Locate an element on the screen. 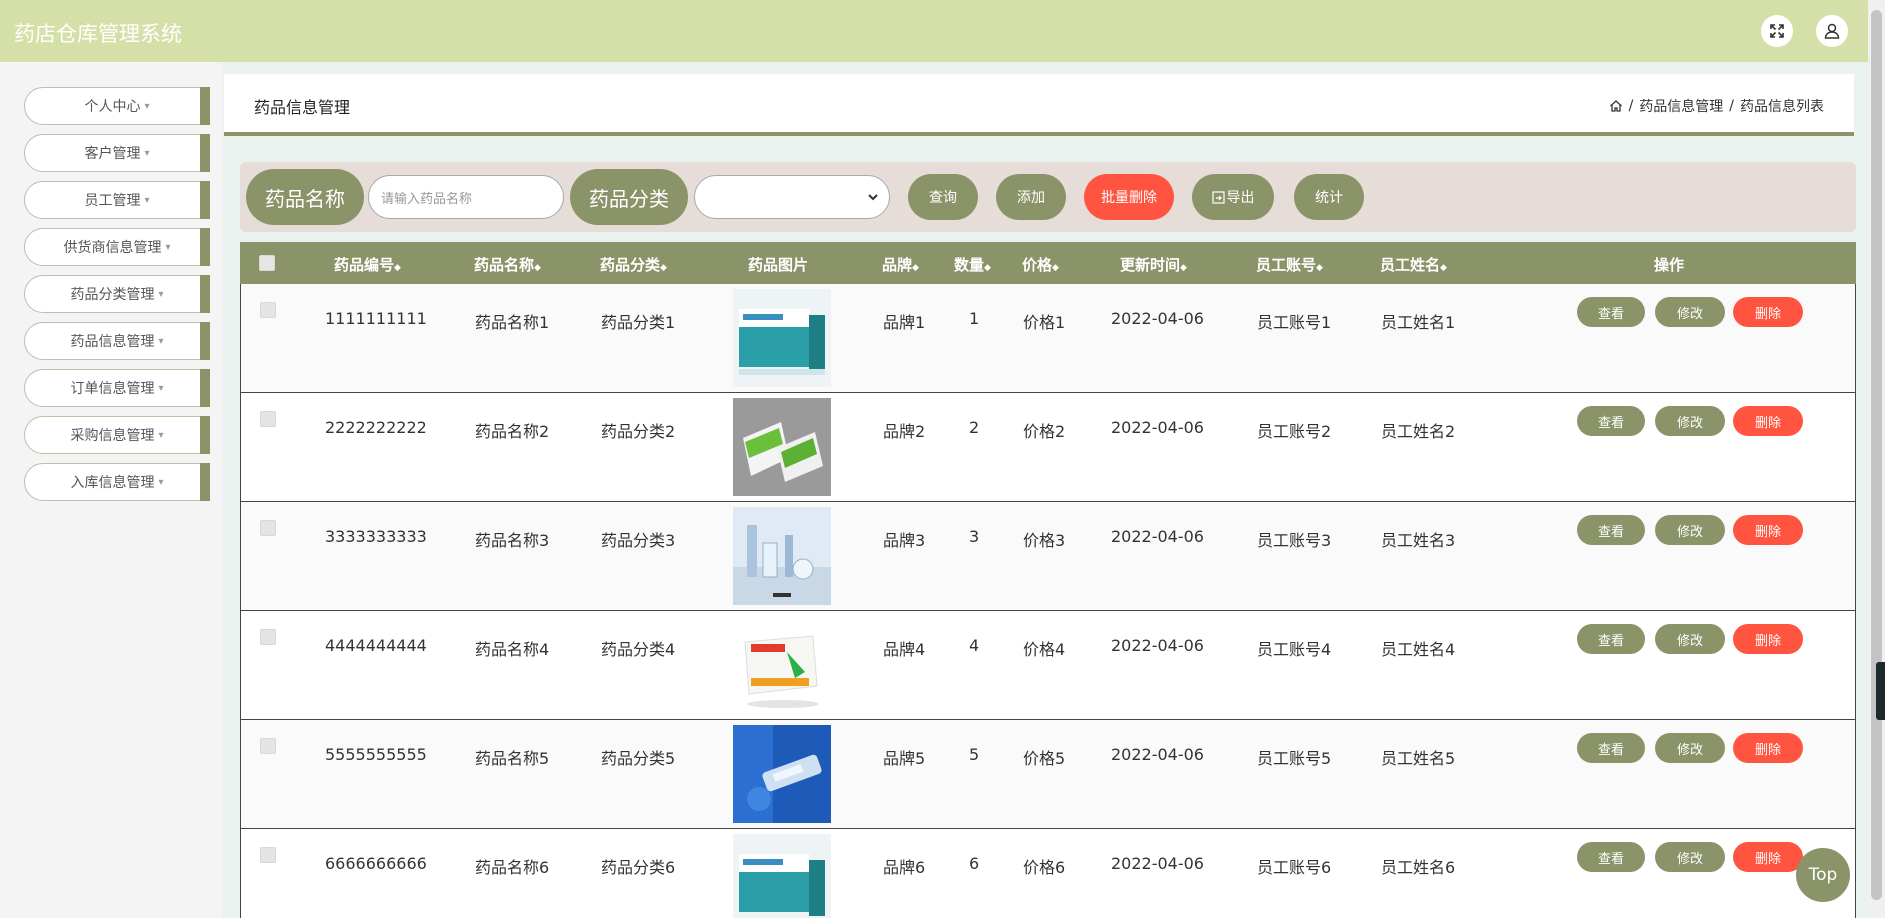  sidebar-item-purchases: 采购信息管理 ▾ is located at coordinates (117, 435).